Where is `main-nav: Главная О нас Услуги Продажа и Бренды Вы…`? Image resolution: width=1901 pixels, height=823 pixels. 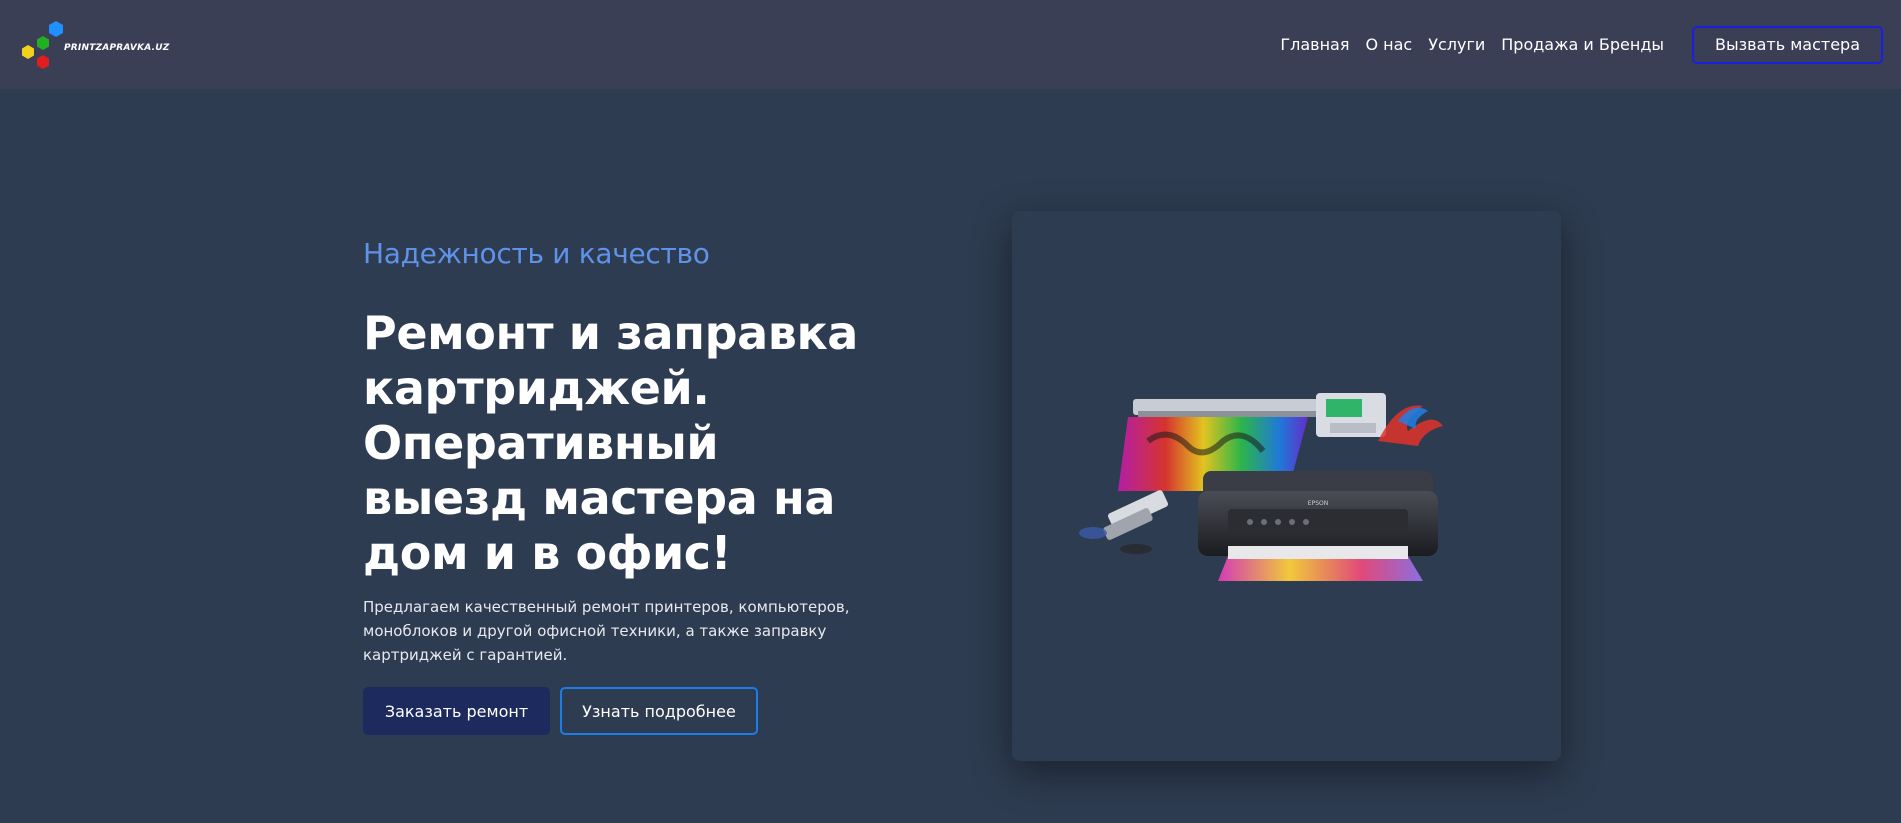 main-nav: Главная О нас Услуги Продажа и Бренды Вы… is located at coordinates (1573, 44).